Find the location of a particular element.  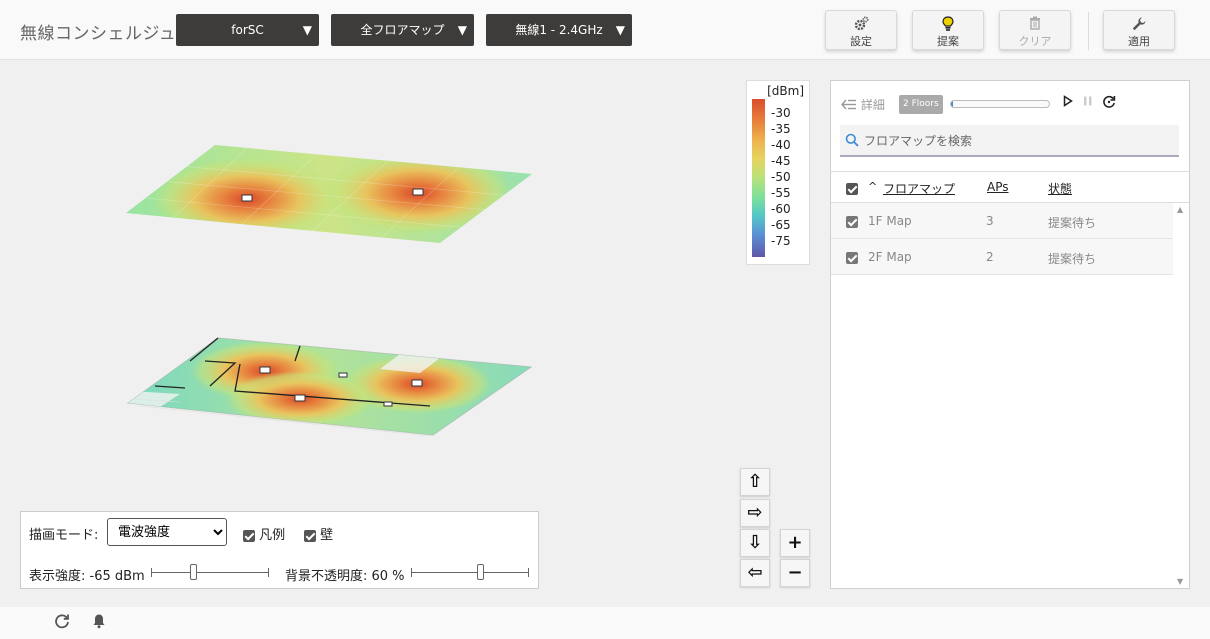

pause-icon is located at coordinates (1088, 102).